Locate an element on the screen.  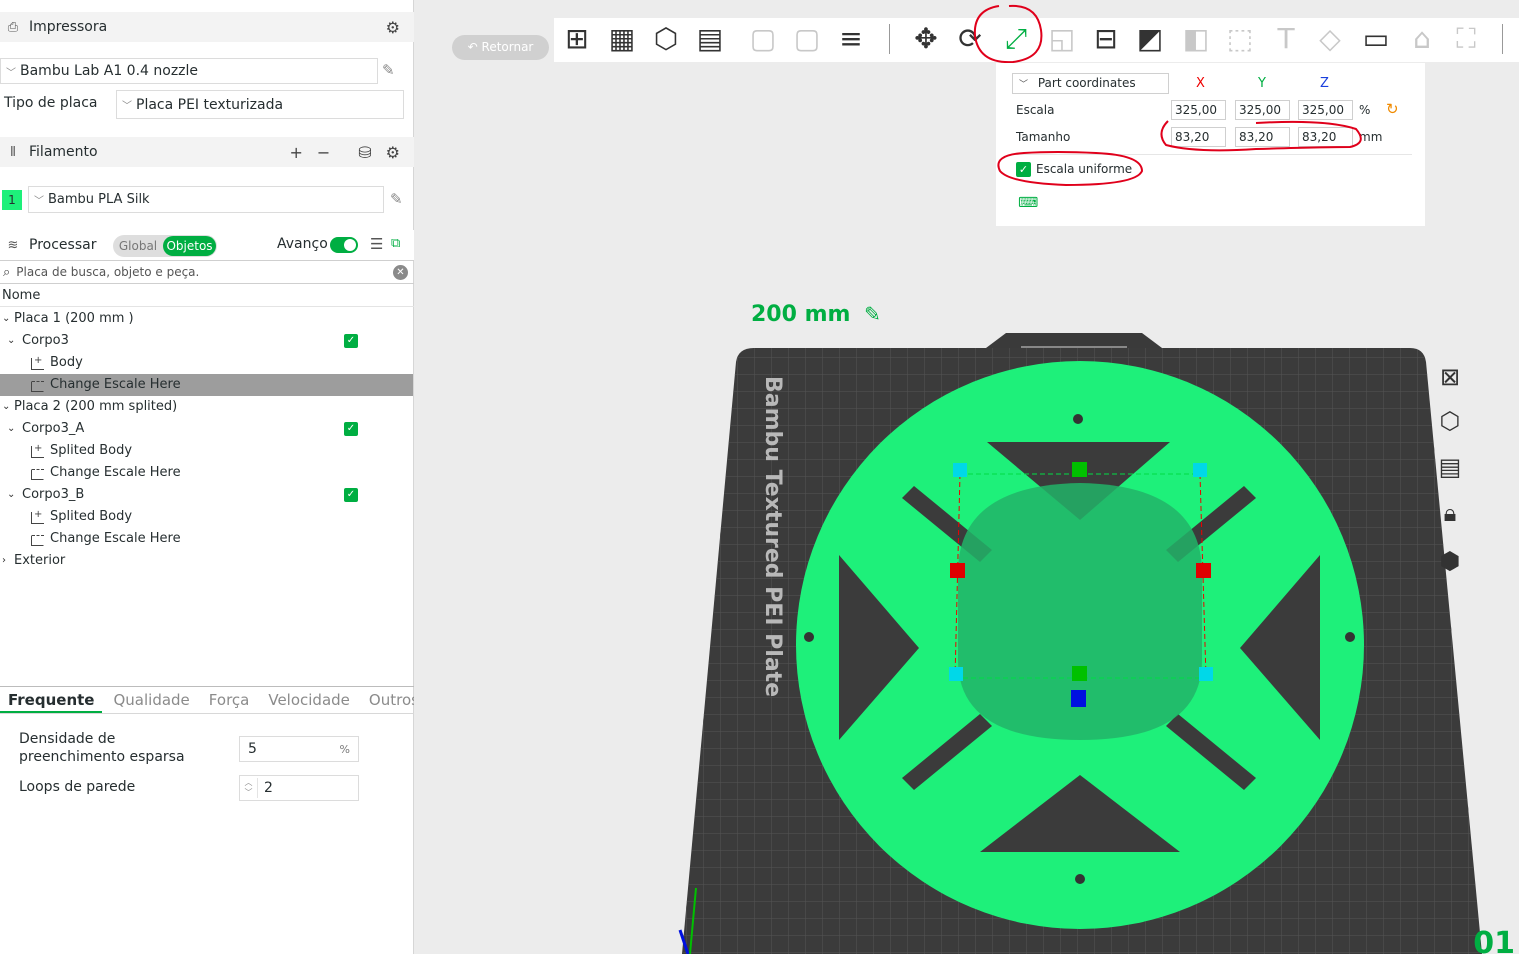
uniform-scale-label: Escala uniforme is located at coordinates (1084, 169).